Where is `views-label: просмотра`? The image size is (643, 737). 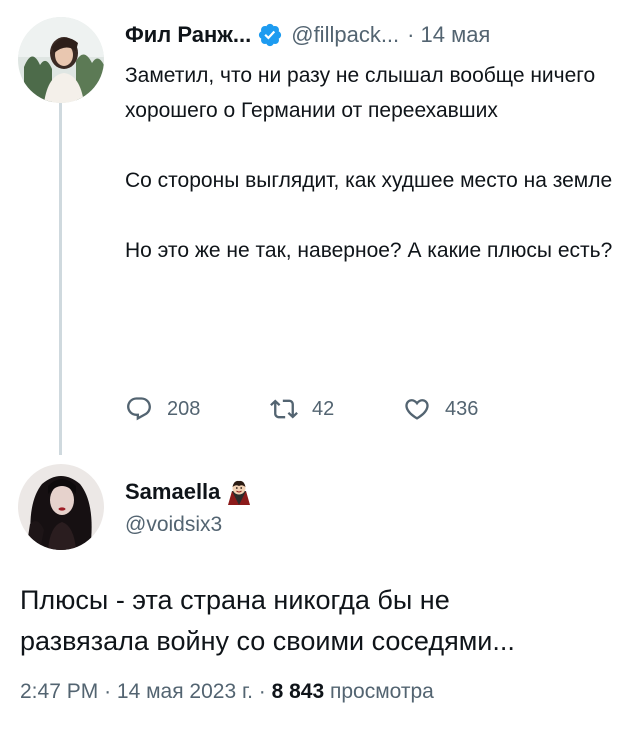 views-label: просмотра is located at coordinates (382, 691).